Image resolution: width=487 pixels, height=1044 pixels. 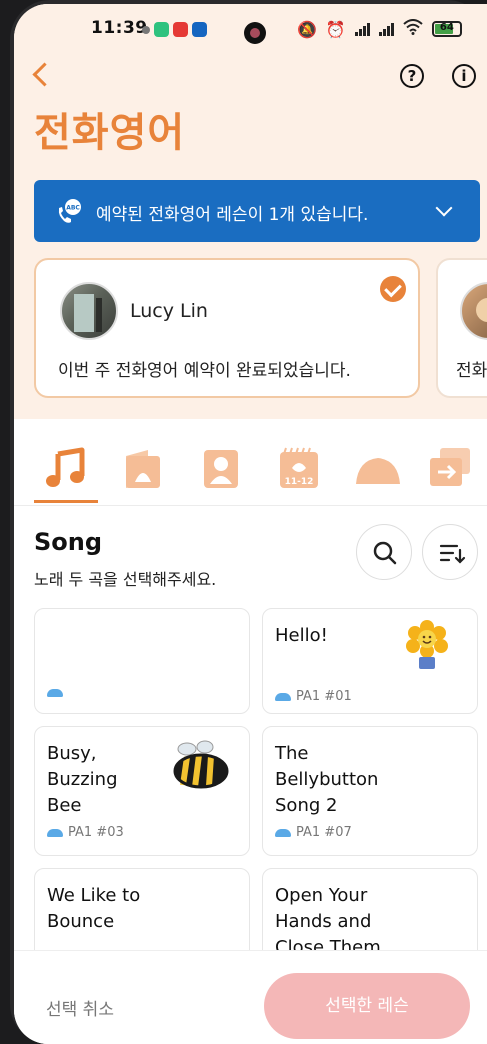 I want to click on sunflower-icon, so click(x=427, y=644).